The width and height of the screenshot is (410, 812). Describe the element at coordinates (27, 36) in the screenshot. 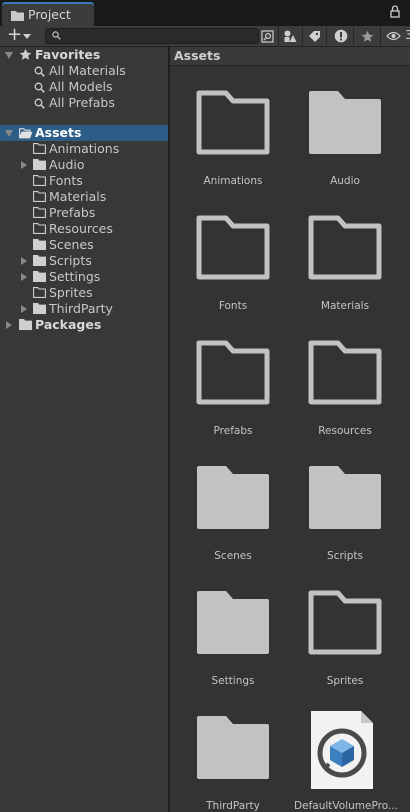

I see `chevron-down-icon` at that location.